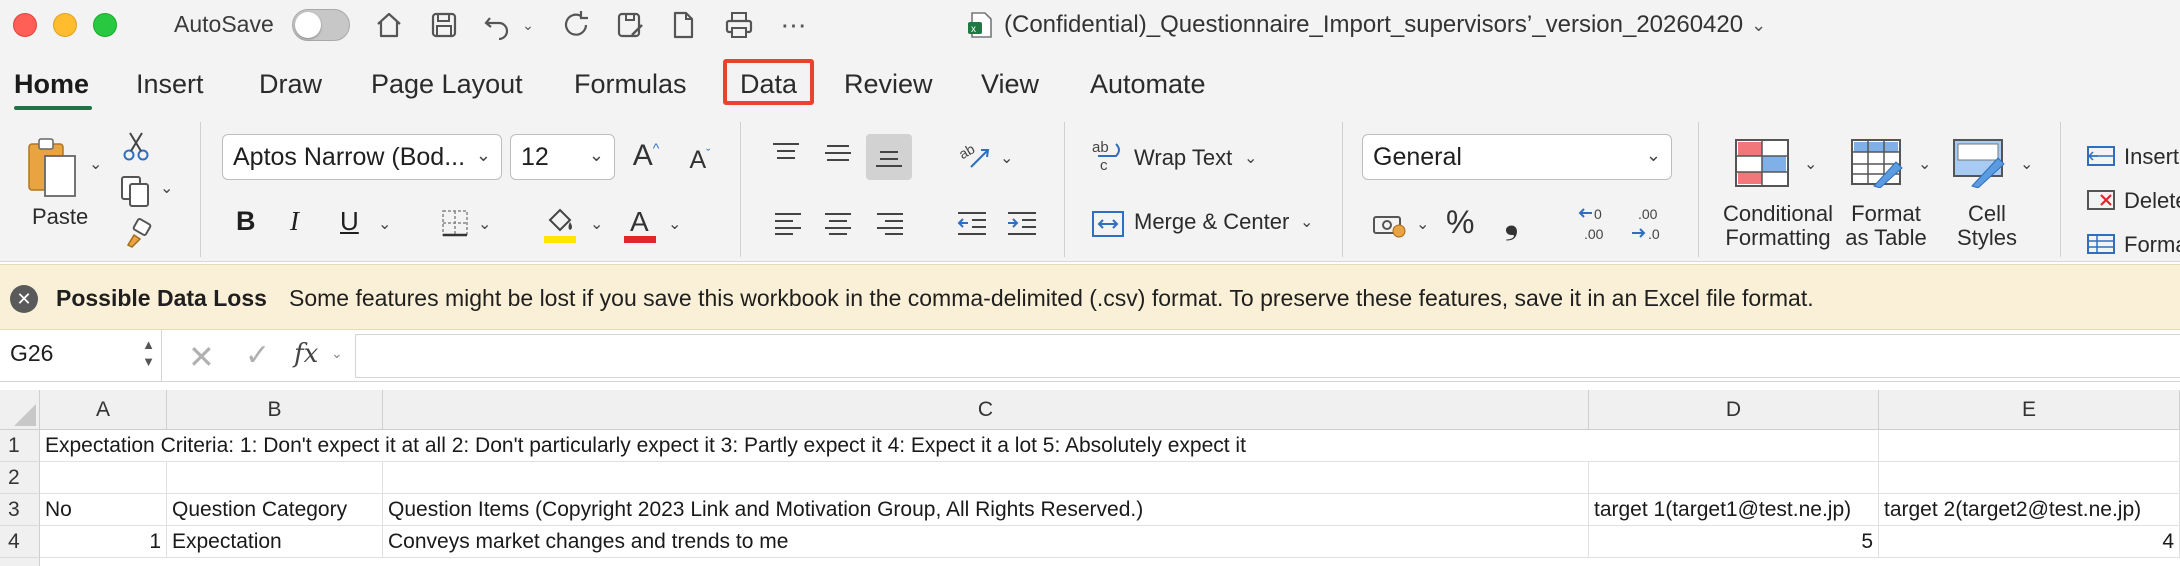 The width and height of the screenshot is (2180, 566). What do you see at coordinates (81, 356) in the screenshot?
I see `name-box: G26 ▲ ▼` at bounding box center [81, 356].